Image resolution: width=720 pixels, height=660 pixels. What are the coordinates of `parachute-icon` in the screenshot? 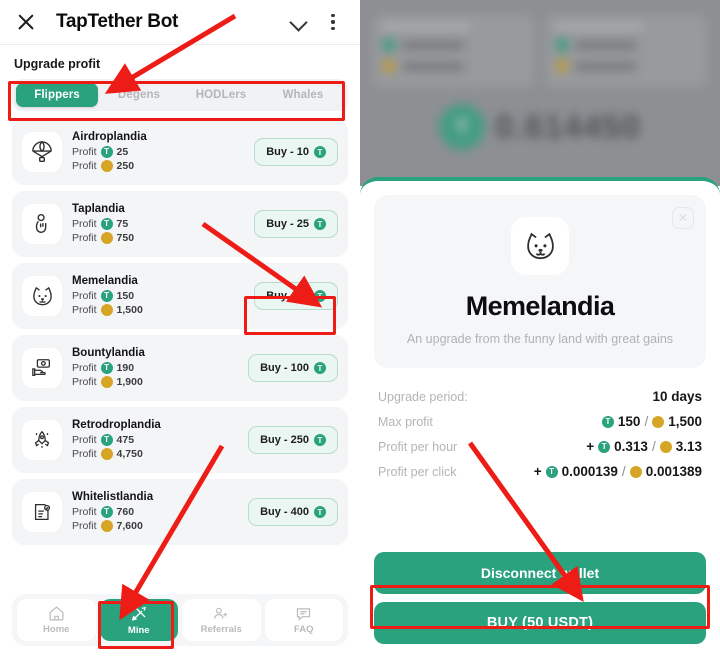 It's located at (42, 152).